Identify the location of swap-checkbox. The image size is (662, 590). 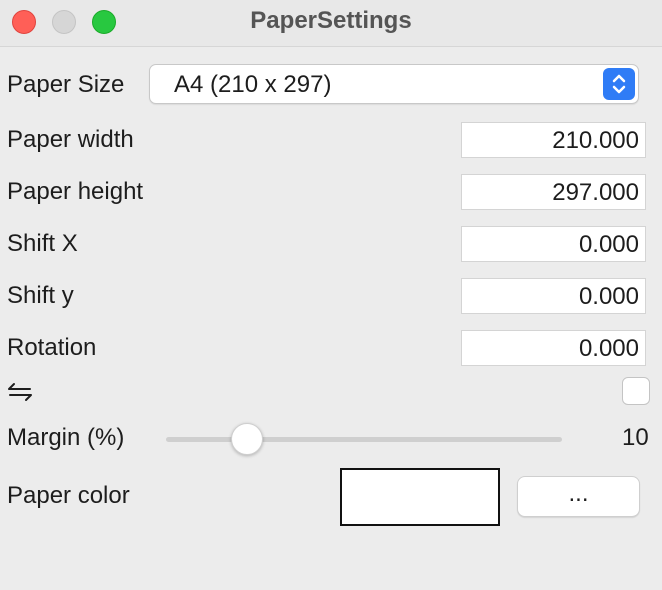
(636, 391).